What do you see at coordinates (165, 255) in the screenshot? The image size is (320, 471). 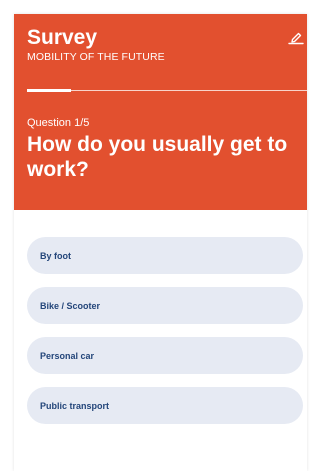 I see `answer-option-by-foot: By foot` at bounding box center [165, 255].